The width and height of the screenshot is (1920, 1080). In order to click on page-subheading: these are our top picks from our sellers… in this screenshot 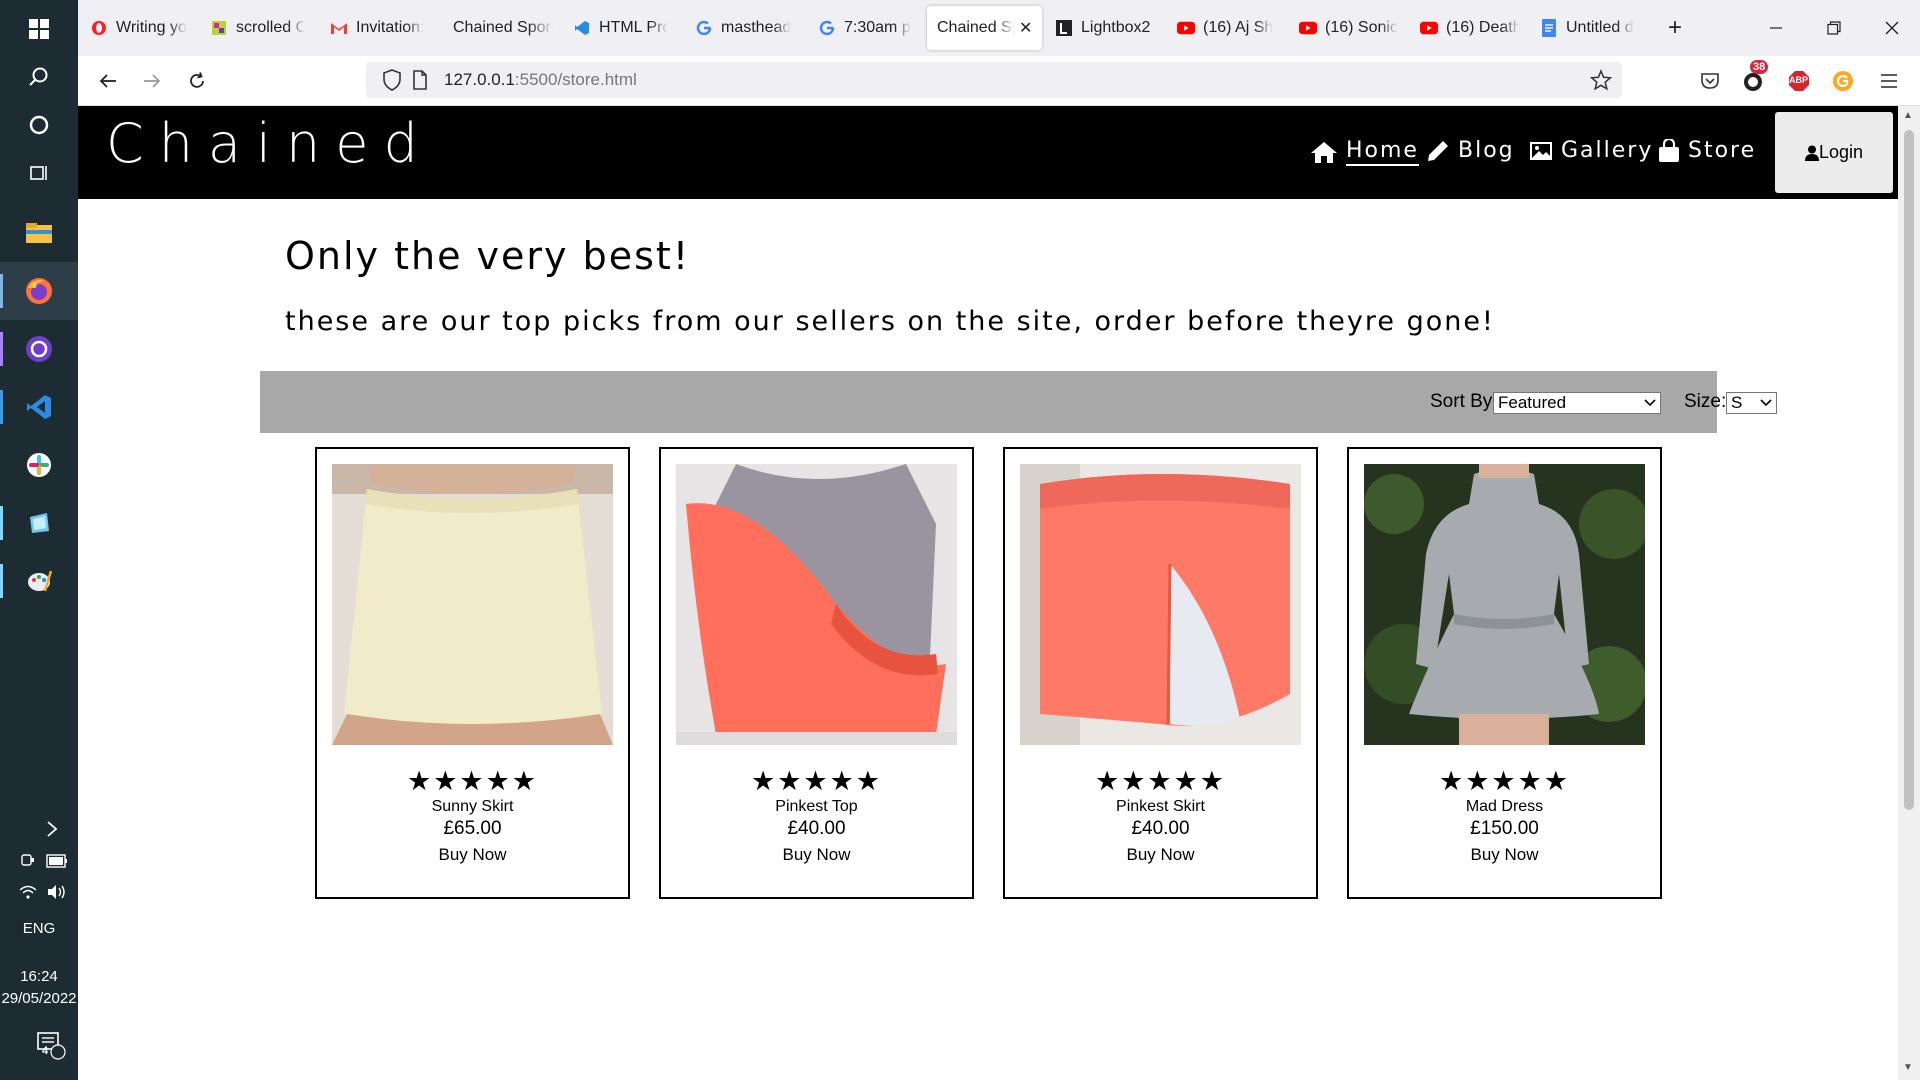, I will do `click(890, 321)`.